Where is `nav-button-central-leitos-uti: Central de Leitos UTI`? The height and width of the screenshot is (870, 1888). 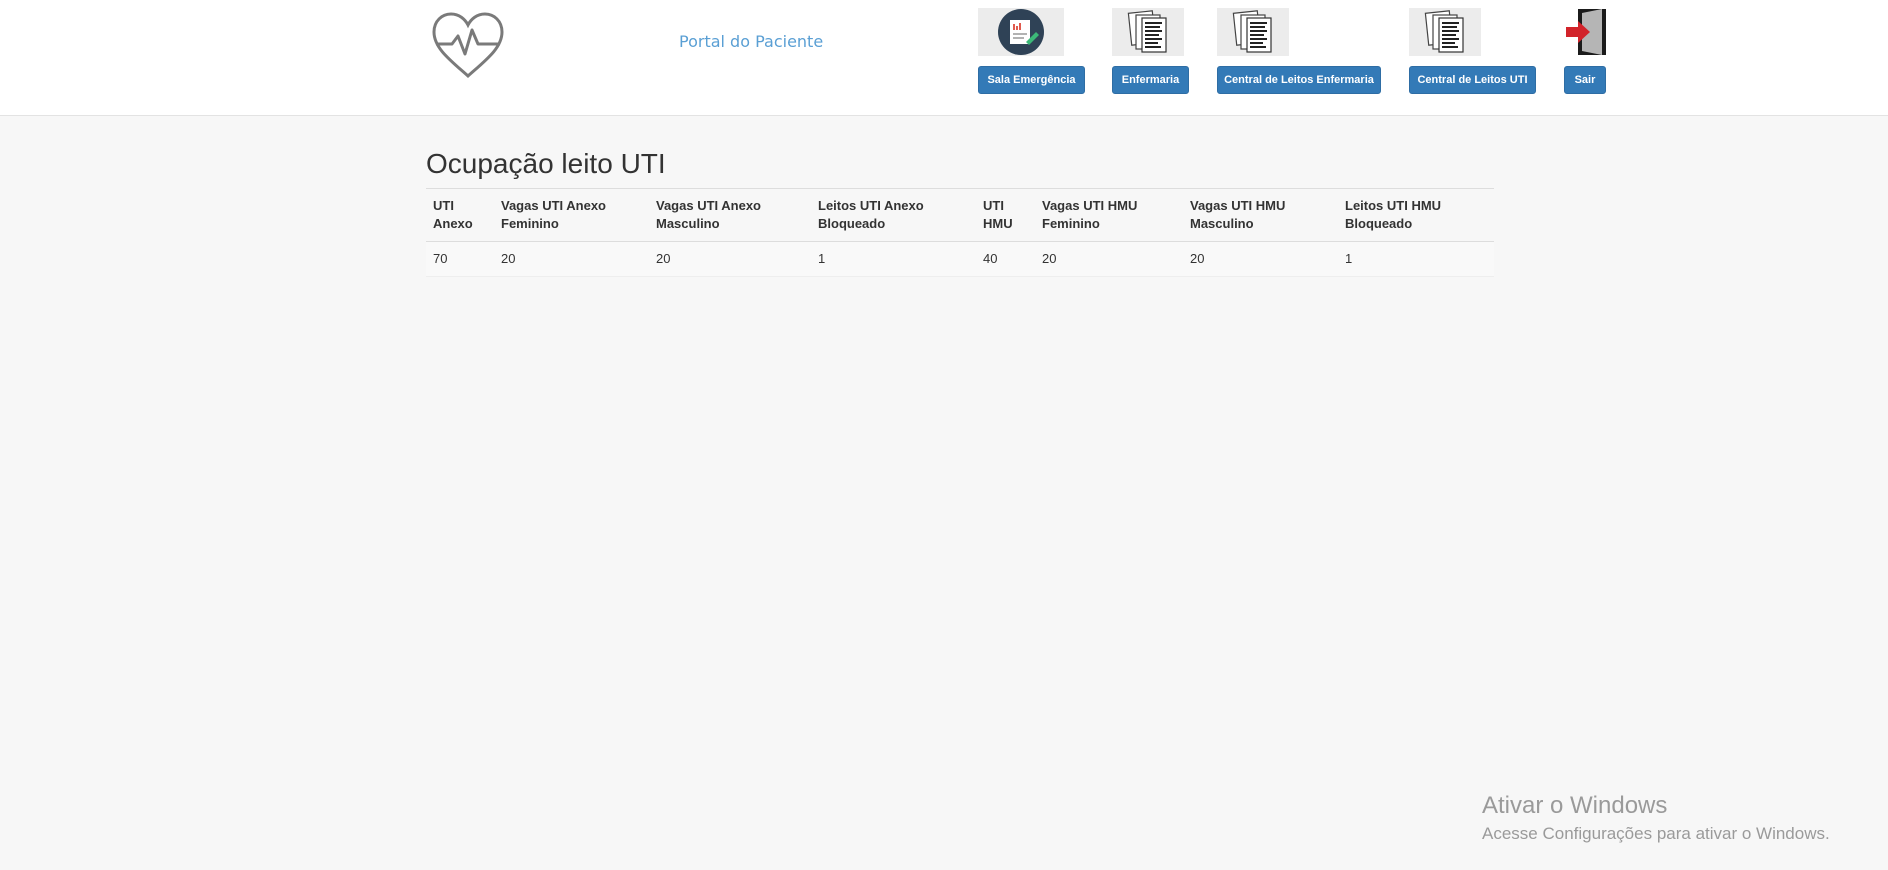
nav-button-central-leitos-uti: Central de Leitos UTI is located at coordinates (1472, 80).